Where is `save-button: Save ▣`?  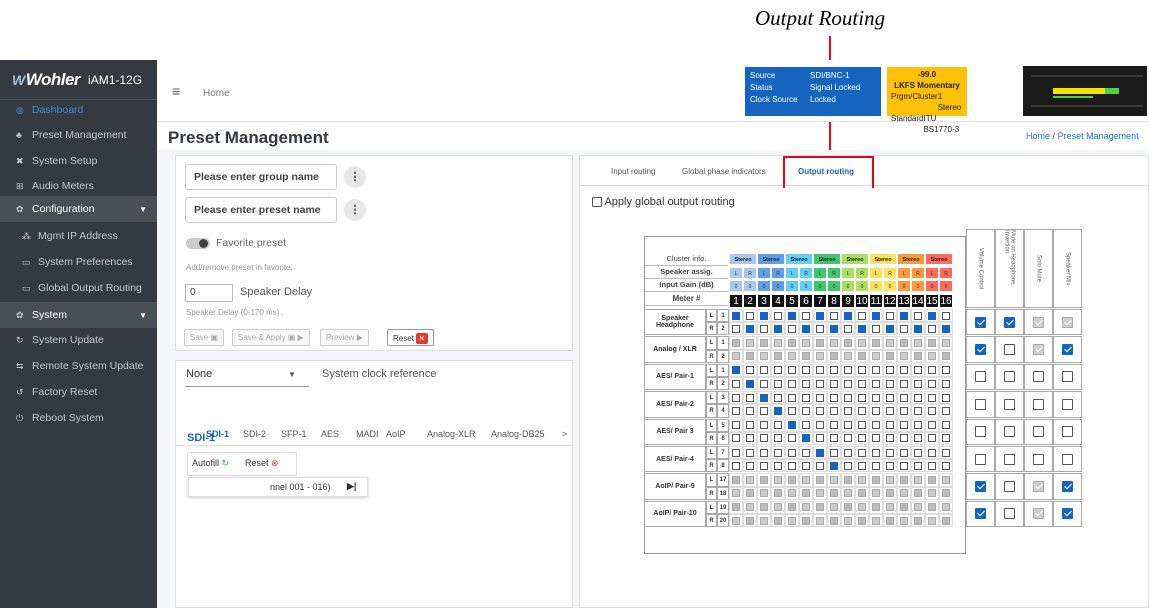 save-button: Save ▣ is located at coordinates (204, 337).